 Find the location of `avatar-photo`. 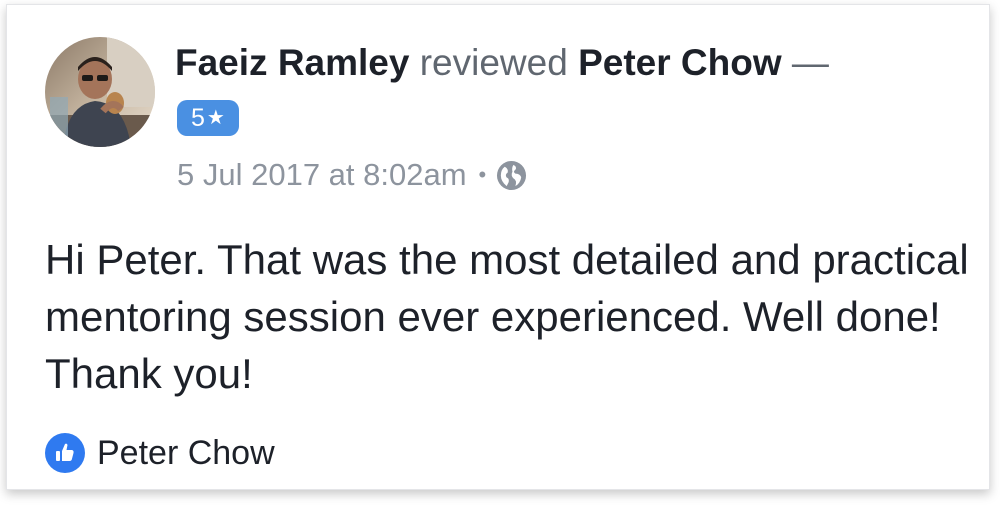

avatar-photo is located at coordinates (100, 92).